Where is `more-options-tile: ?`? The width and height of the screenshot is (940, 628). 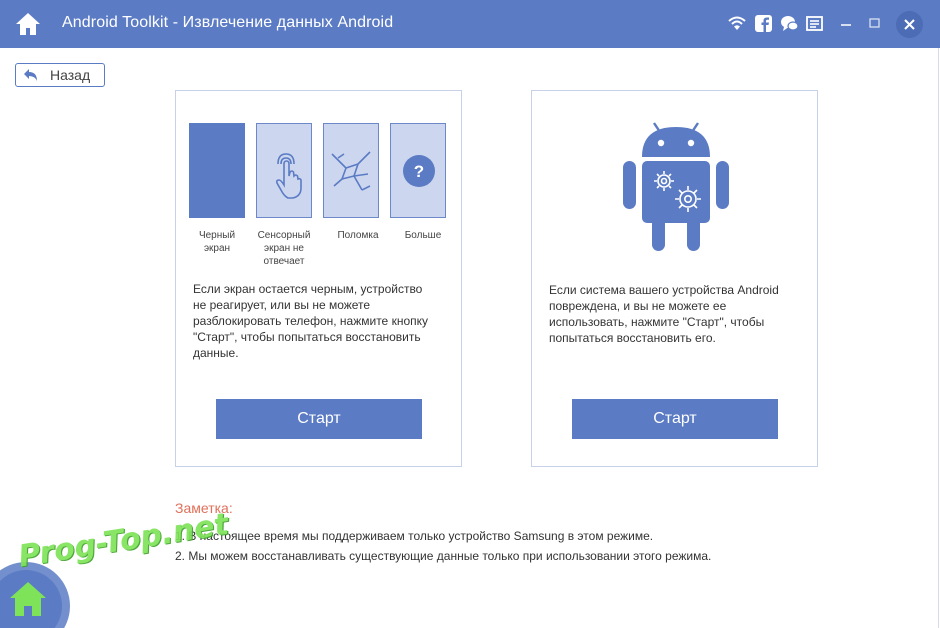
more-options-tile: ? is located at coordinates (418, 170).